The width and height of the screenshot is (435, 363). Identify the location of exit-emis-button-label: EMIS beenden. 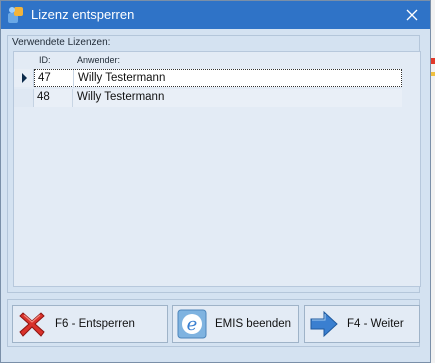
(253, 324).